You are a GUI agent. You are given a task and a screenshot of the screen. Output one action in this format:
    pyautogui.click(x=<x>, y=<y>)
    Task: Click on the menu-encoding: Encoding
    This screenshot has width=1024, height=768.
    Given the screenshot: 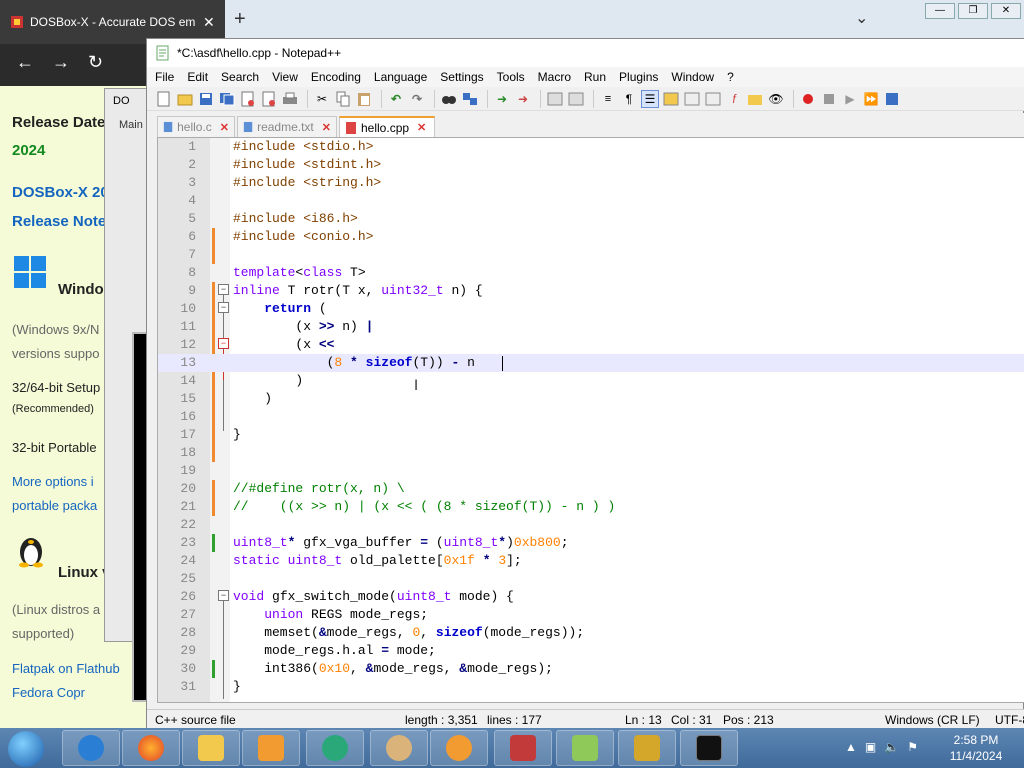 What is the action you would take?
    pyautogui.click(x=336, y=77)
    